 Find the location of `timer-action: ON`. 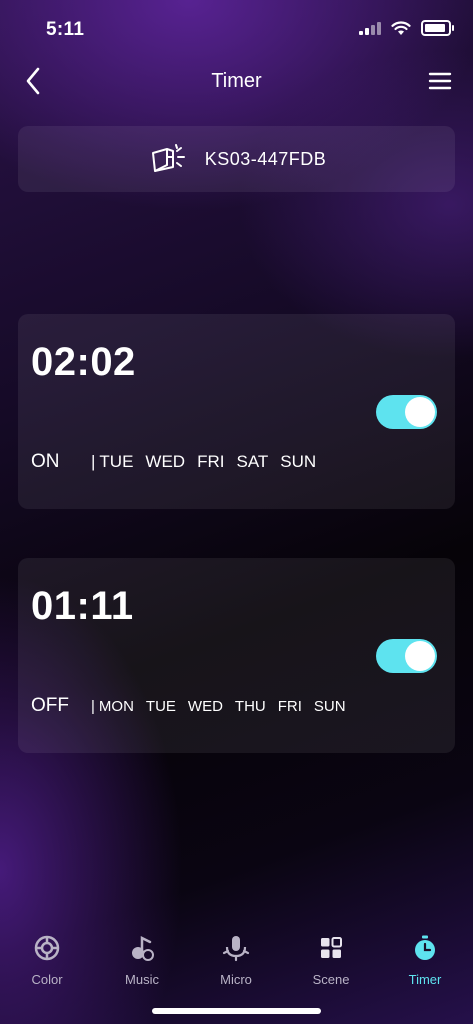

timer-action: ON is located at coordinates (45, 461).